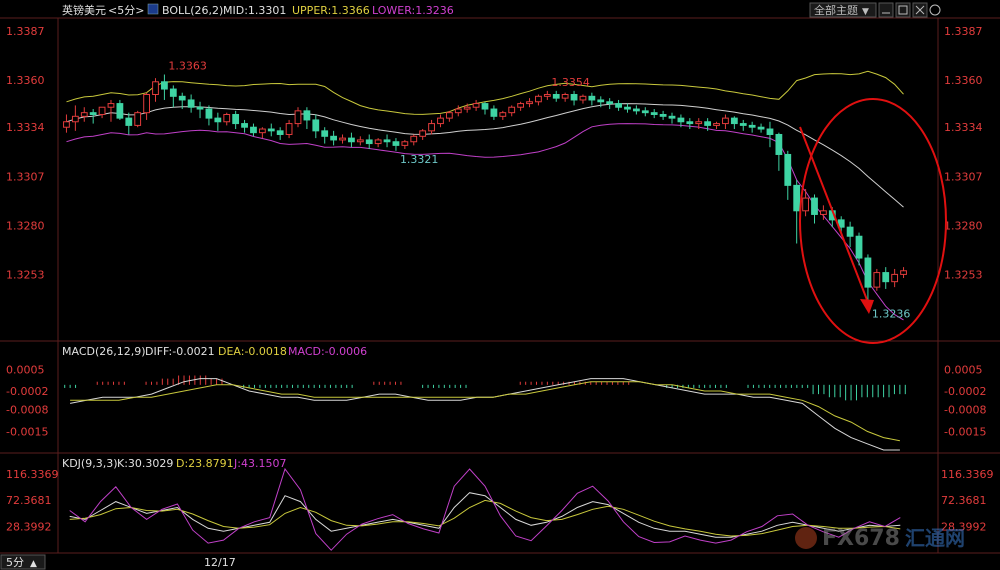  I want to click on minimize-button, so click(886, 10).